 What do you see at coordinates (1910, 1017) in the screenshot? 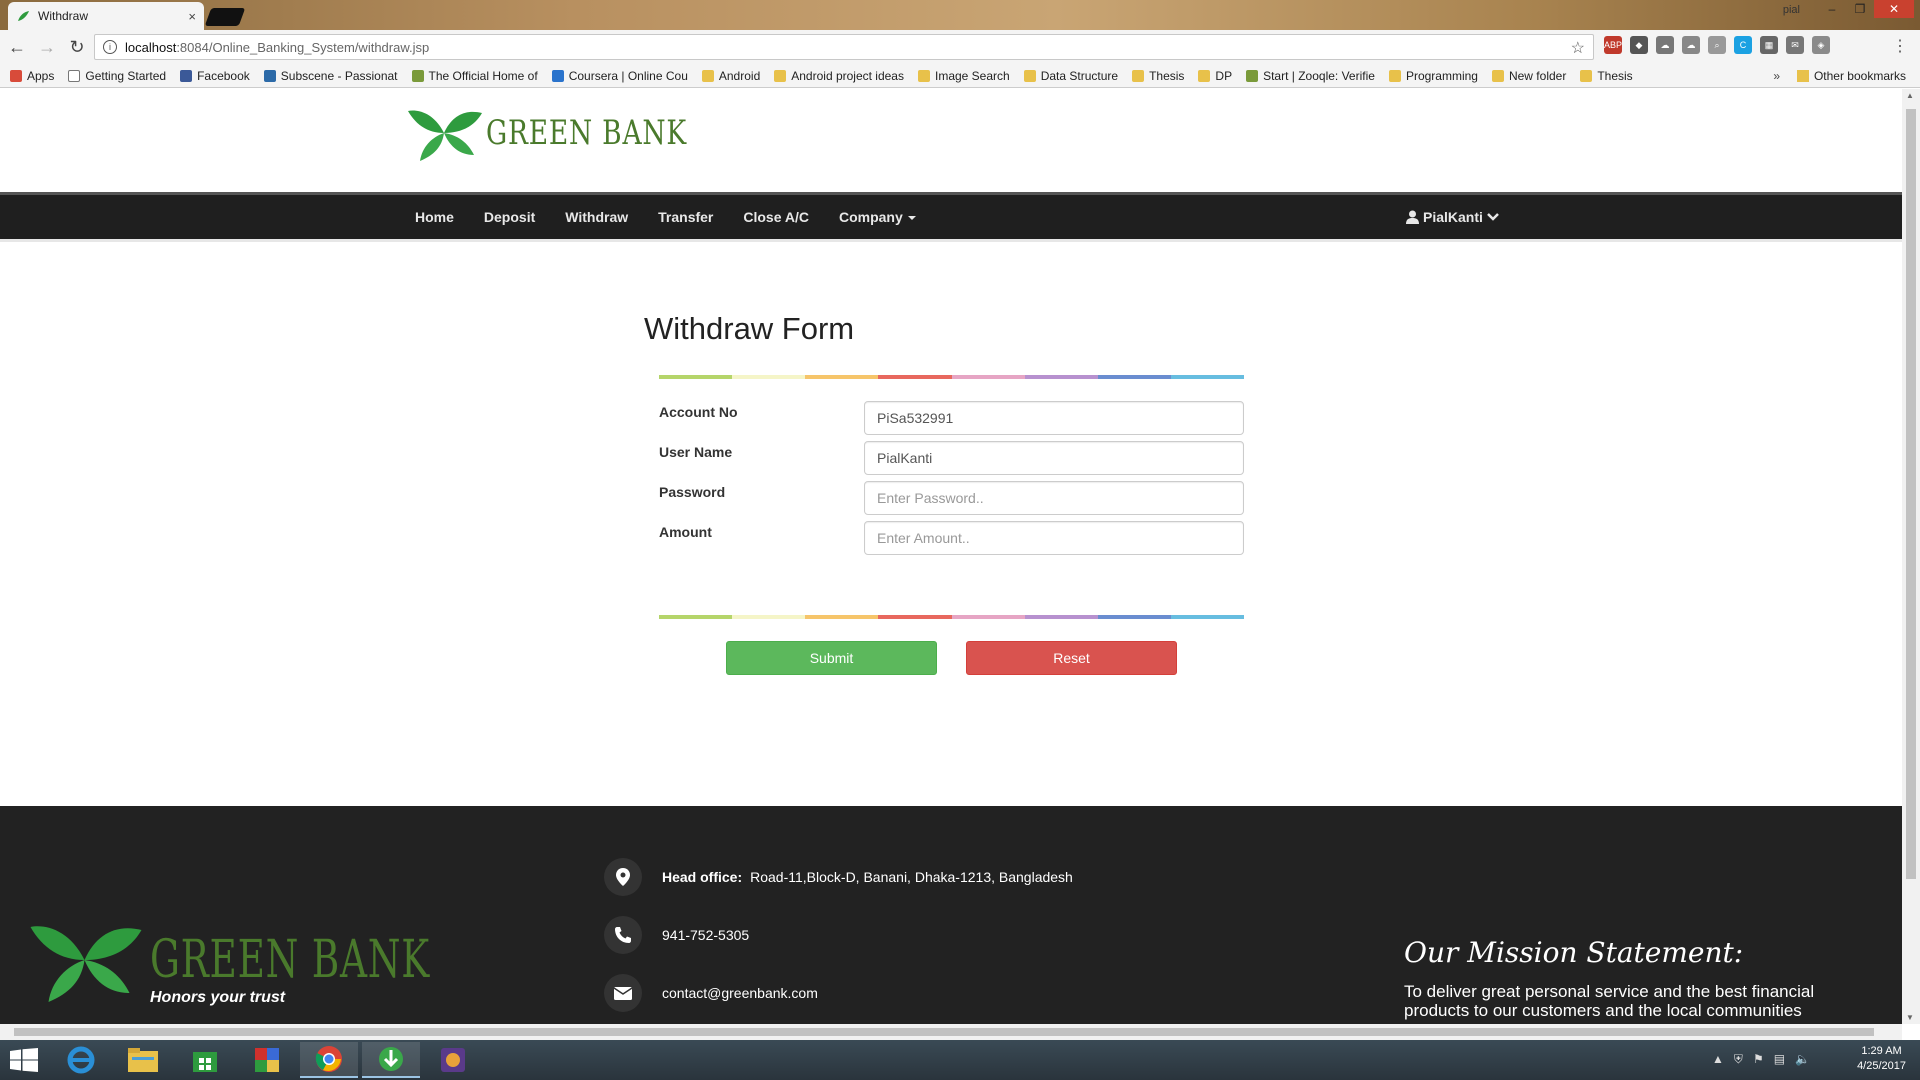
I see `scroll-down-icon: ▼` at bounding box center [1910, 1017].